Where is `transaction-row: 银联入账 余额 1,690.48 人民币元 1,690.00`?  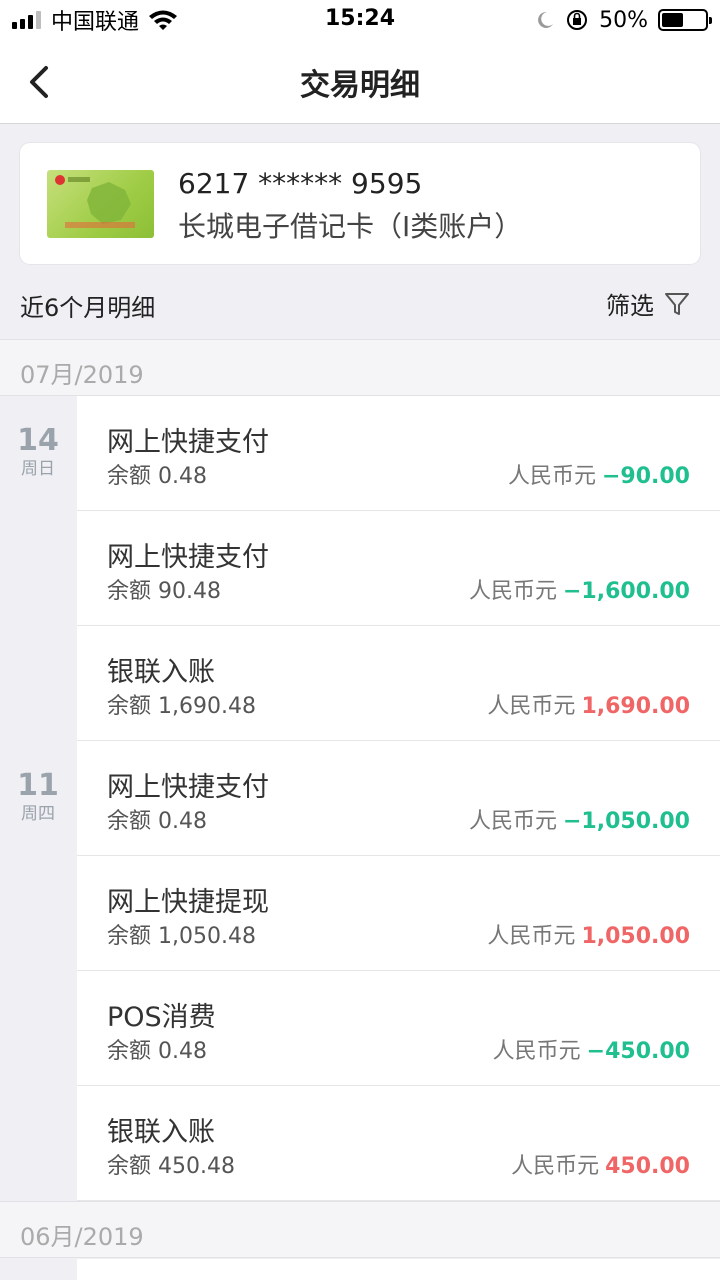 transaction-row: 银联入账 余额 1,690.48 人民币元 1,690.00 is located at coordinates (398, 683).